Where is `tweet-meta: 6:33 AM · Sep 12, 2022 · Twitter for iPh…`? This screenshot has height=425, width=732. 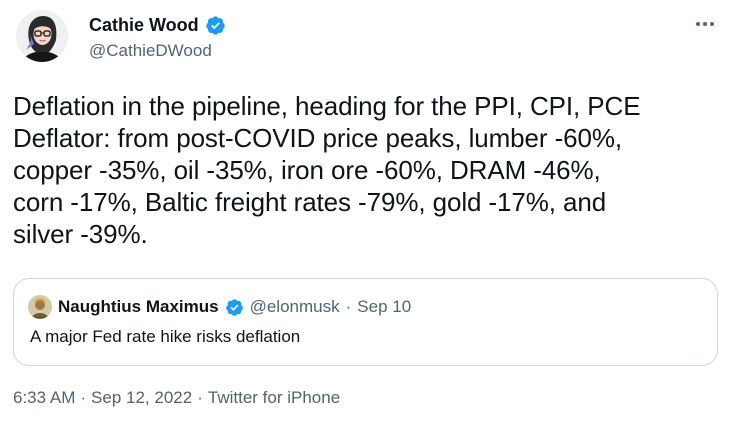
tweet-meta: 6:33 AM · Sep 12, 2022 · Twitter for iPh… is located at coordinates (176, 398).